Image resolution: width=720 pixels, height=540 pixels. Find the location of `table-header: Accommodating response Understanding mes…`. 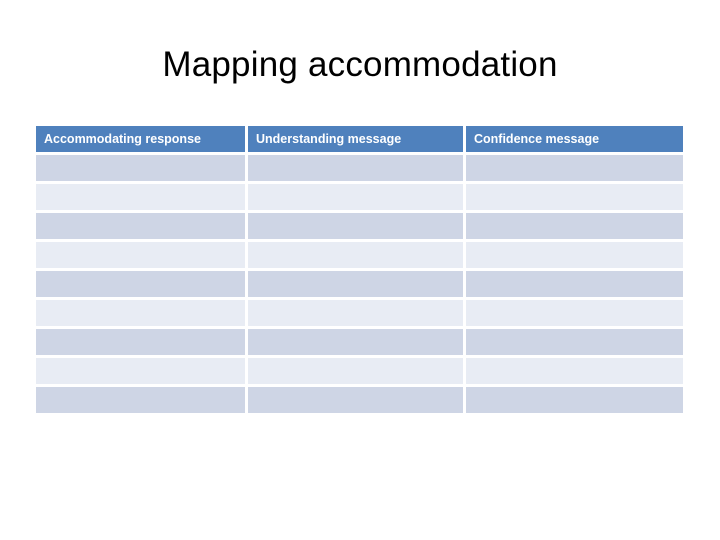

table-header: Accommodating response Understanding mes… is located at coordinates (359, 140).